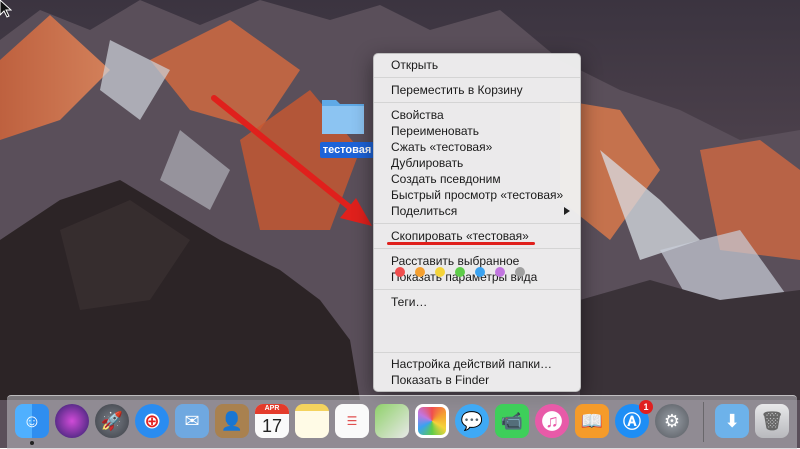 The height and width of the screenshot is (449, 800). I want to click on contacts-icon: 👤, so click(232, 421).